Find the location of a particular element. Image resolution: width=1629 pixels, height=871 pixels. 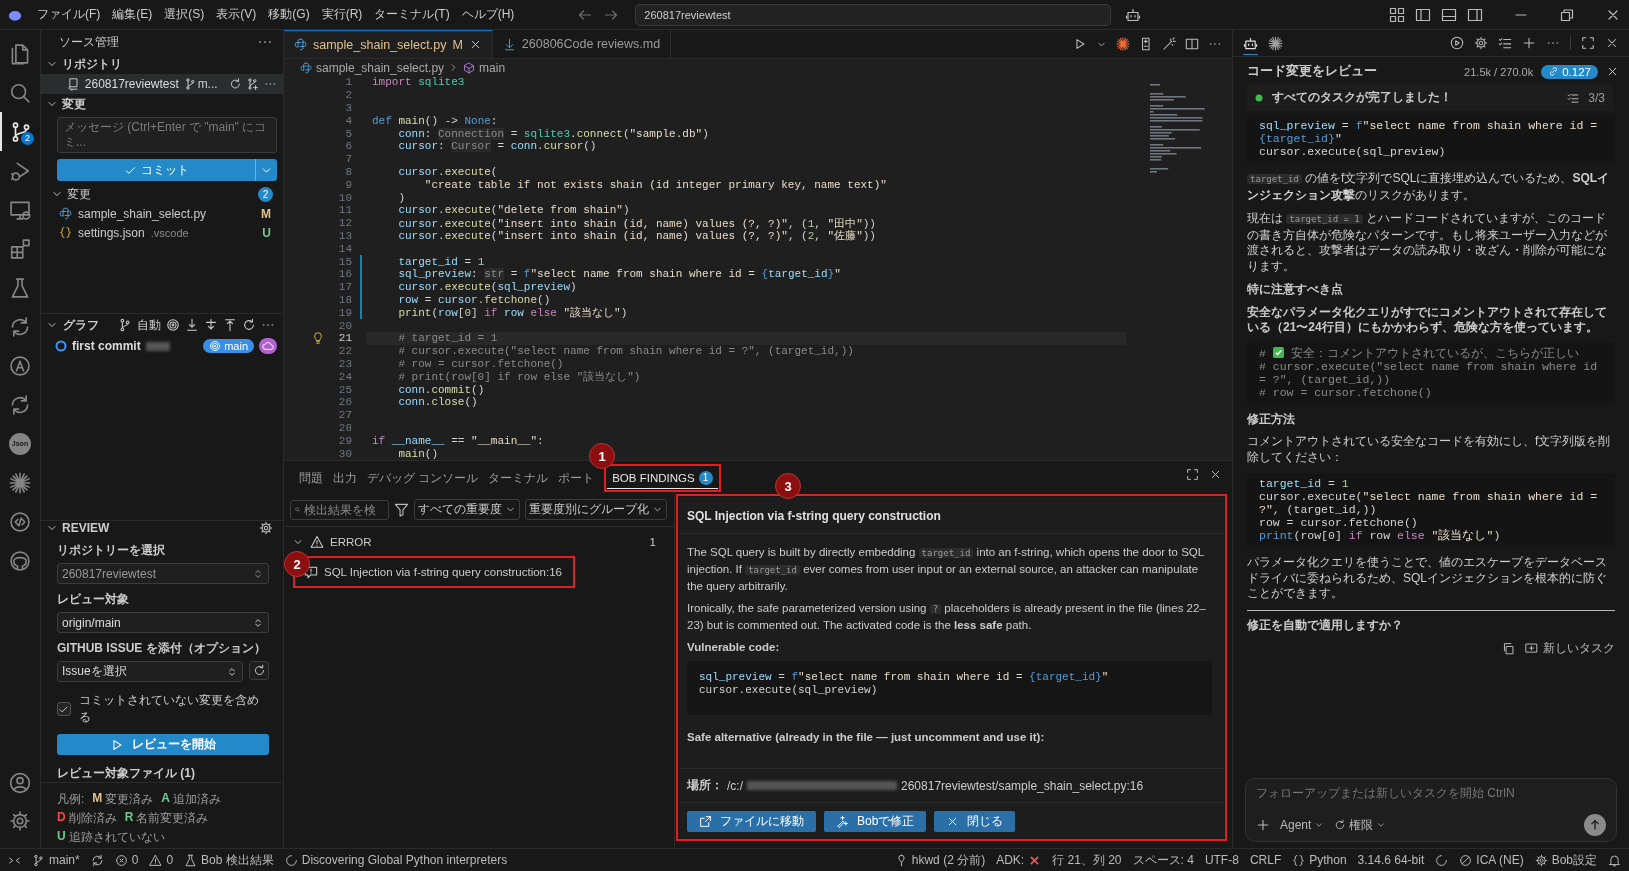

account-icon is located at coordinates (20, 783).